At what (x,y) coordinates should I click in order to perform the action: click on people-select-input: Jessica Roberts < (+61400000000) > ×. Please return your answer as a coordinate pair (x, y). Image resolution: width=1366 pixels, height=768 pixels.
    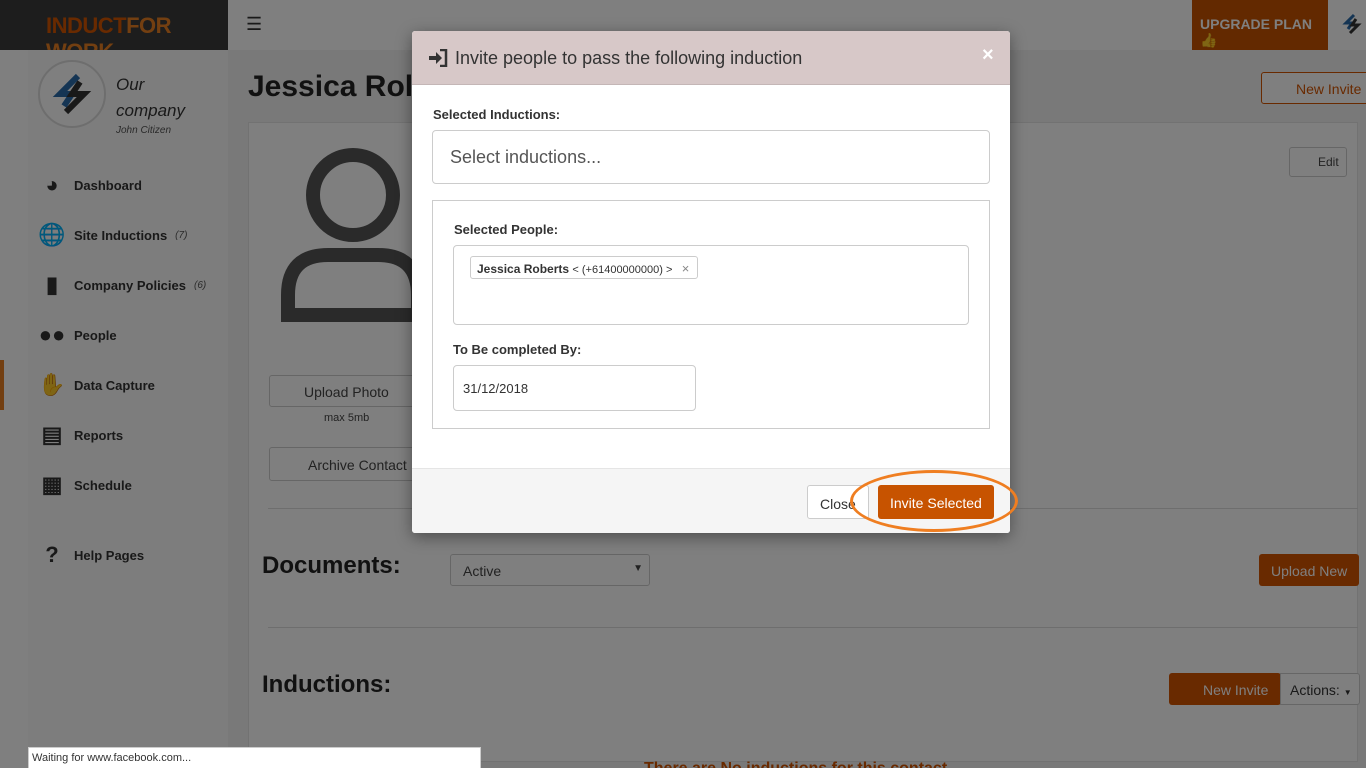
    Looking at the image, I should click on (711, 285).